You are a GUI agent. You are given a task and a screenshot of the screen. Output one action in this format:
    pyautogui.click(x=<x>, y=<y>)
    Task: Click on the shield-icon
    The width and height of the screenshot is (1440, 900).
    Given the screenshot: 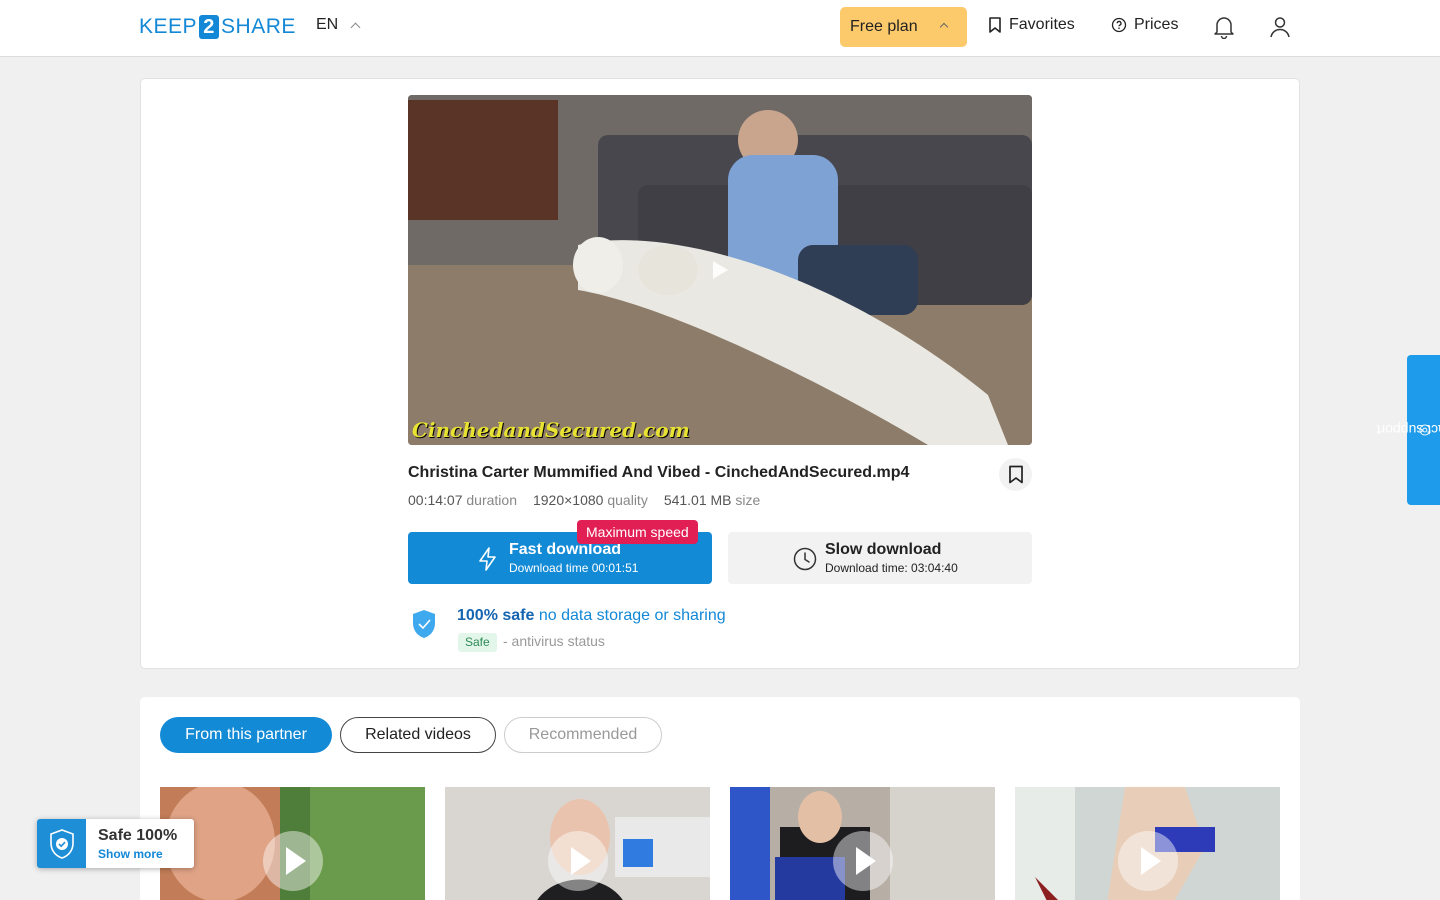 What is the action you would take?
    pyautogui.click(x=61, y=843)
    